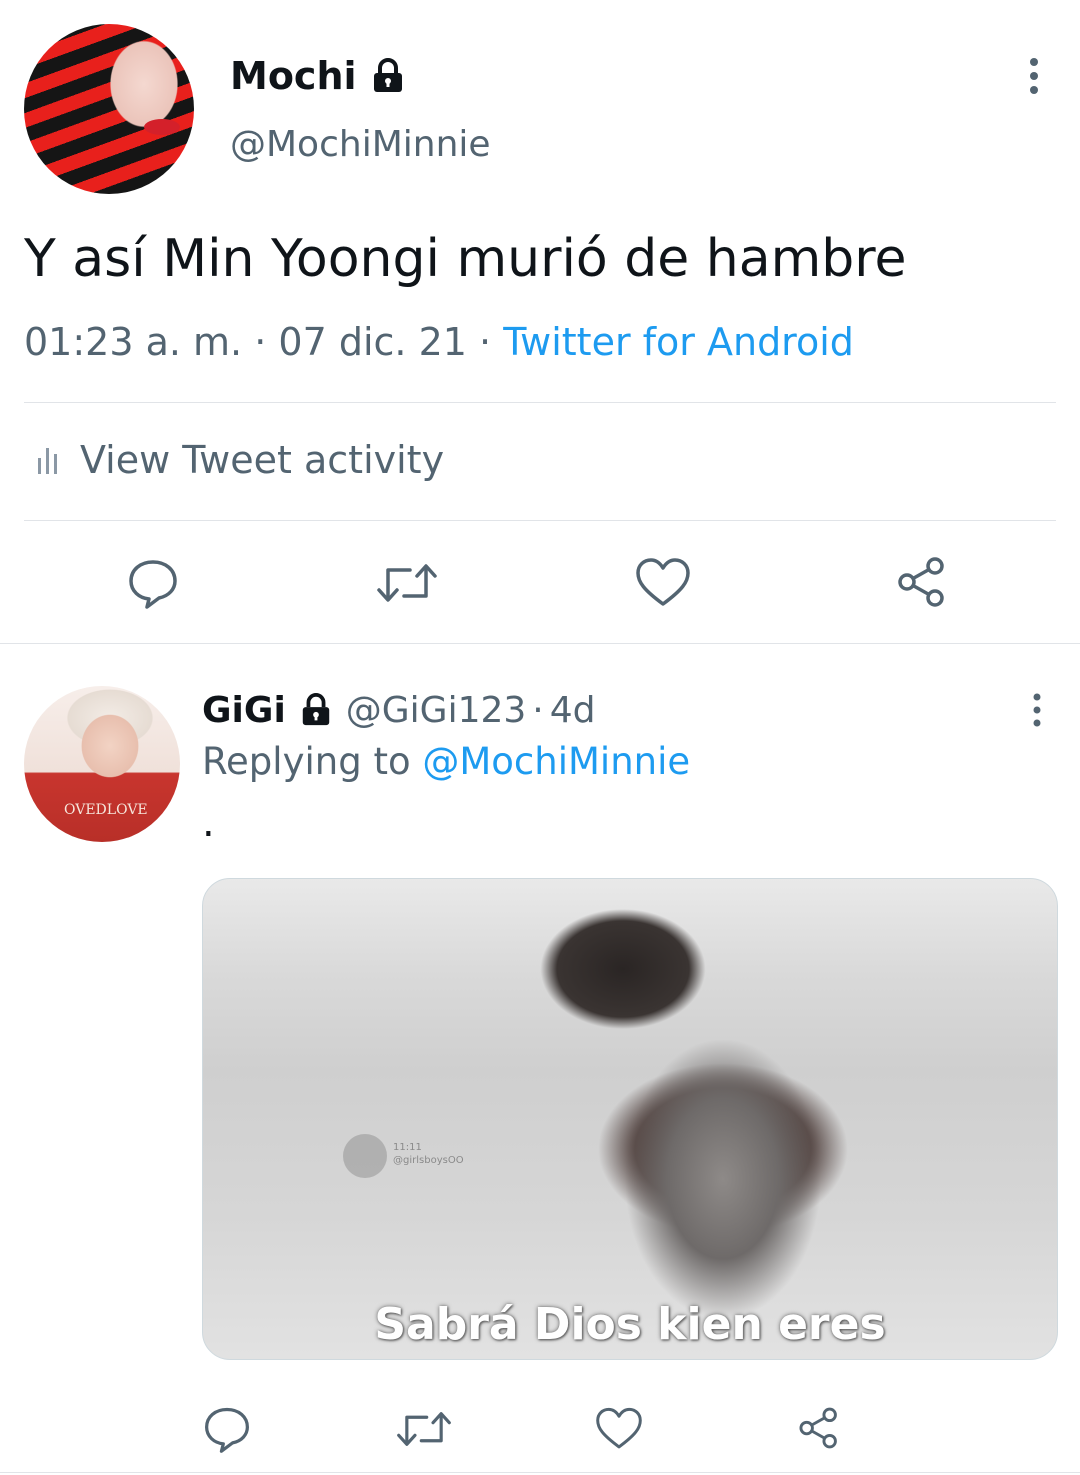  What do you see at coordinates (106, 810) in the screenshot?
I see `avatar-shirt-text: OVEDLOVE` at bounding box center [106, 810].